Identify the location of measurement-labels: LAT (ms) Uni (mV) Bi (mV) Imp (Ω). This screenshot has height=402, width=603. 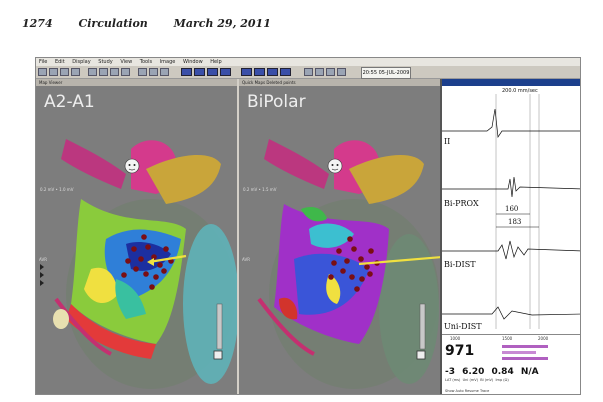
(477, 380).